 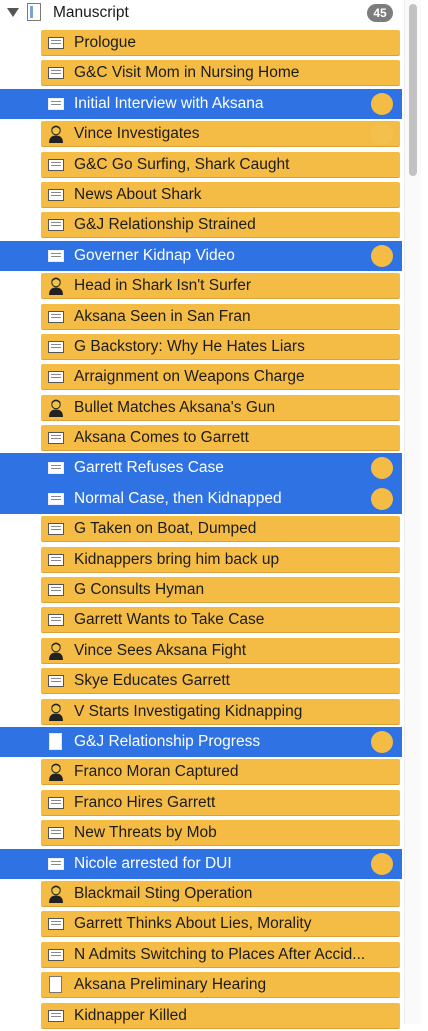 I want to click on binder-item-label: Aksana Seen in San Fran, so click(x=162, y=316).